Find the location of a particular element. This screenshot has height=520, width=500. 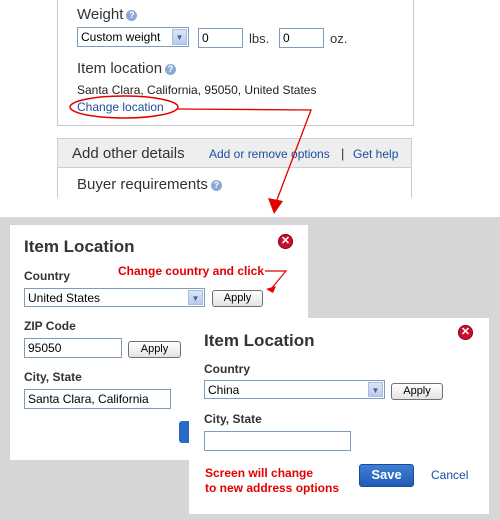

connector-line is located at coordinates (244, 157).